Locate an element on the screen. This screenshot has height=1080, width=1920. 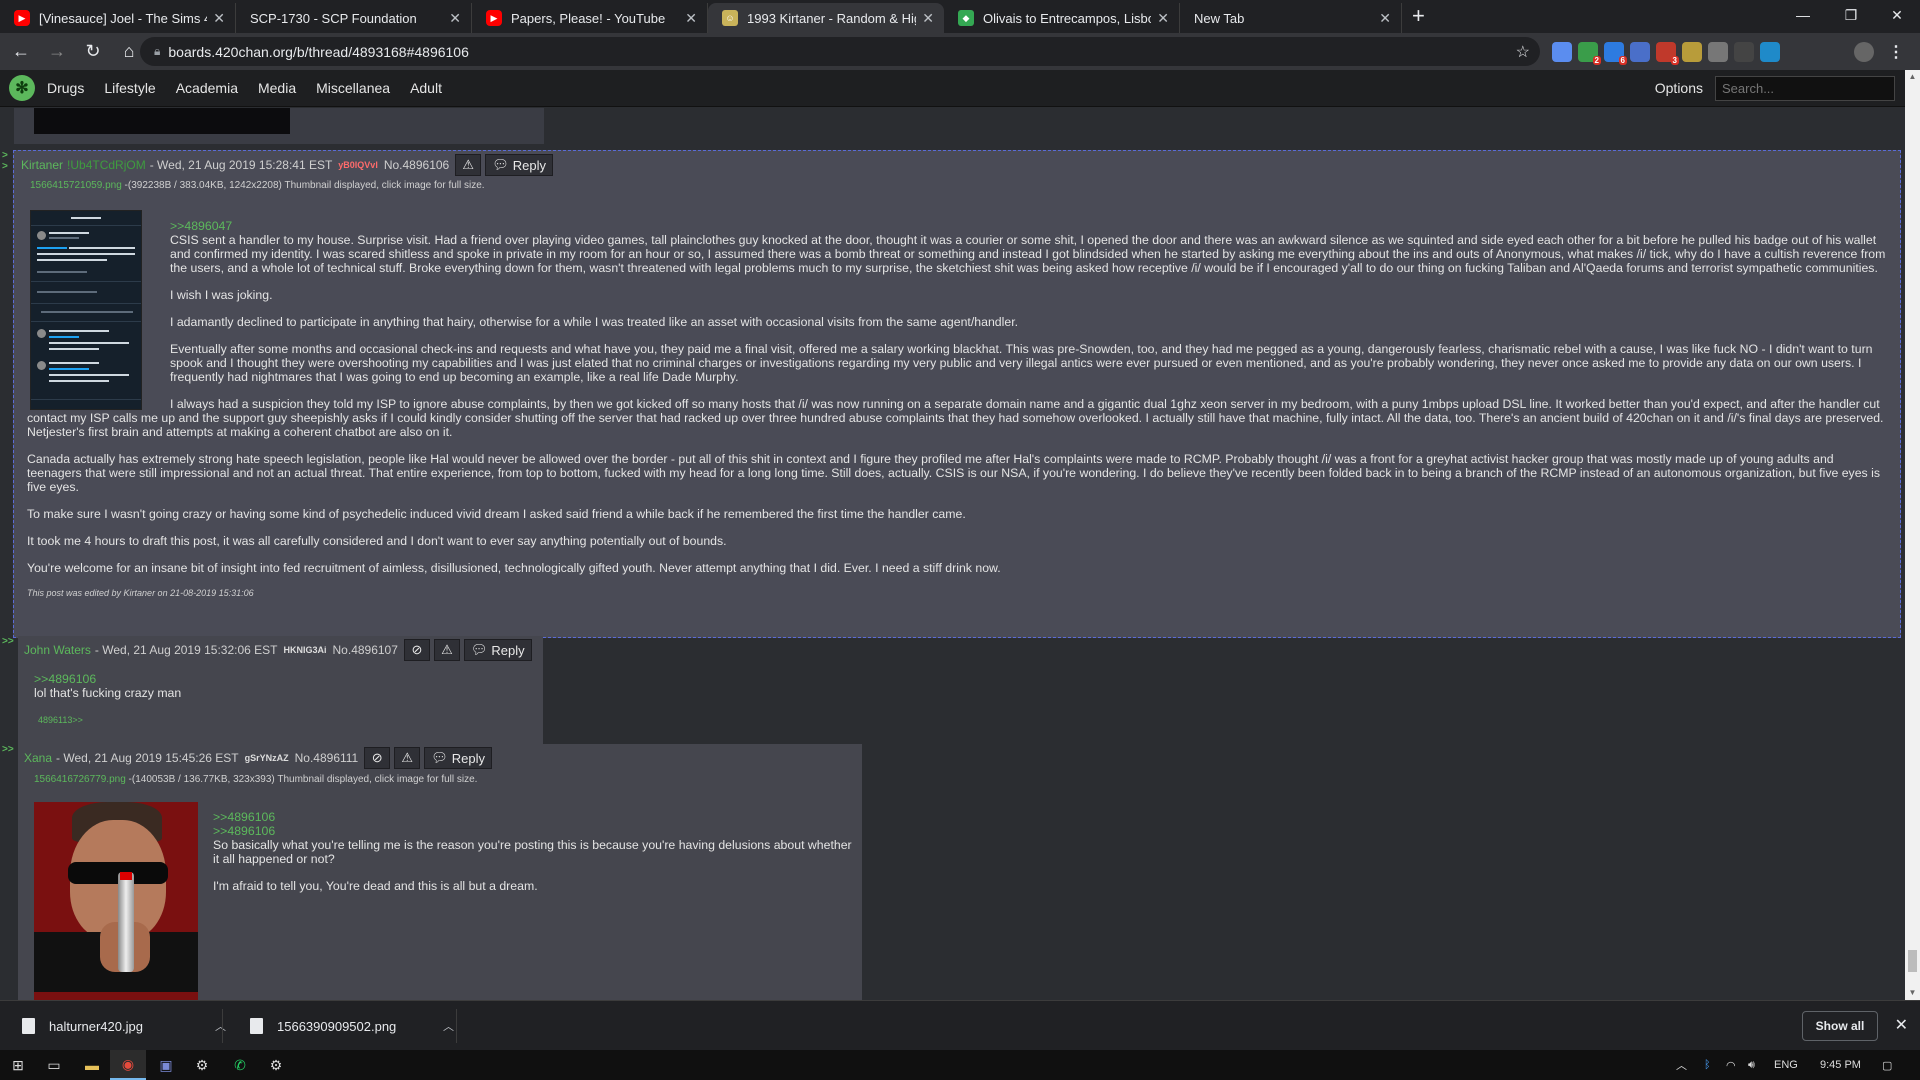
tab-vinesauce: ▶ [Vinesauce] Joel - The Sims 4: Mé ✕ is located at coordinates (118, 18).